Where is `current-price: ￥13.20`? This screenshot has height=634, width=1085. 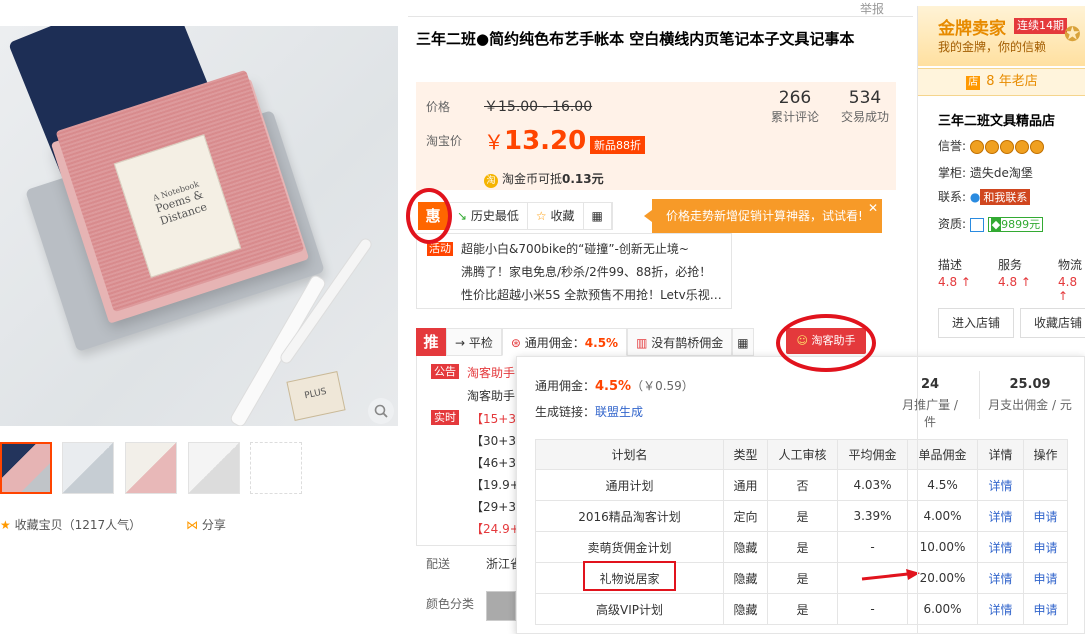 current-price: ￥13.20 is located at coordinates (535, 141).